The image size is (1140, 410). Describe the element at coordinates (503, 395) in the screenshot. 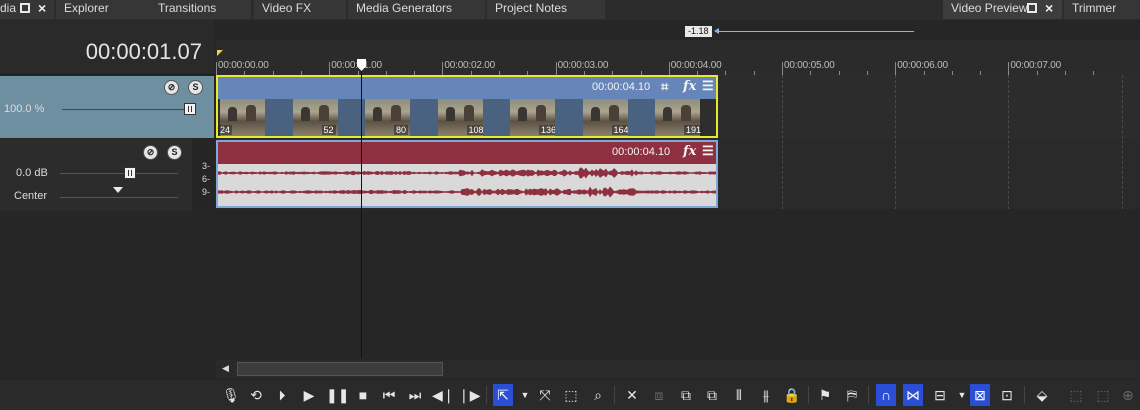

I see `normal-edit-tool-icon: ⇱` at that location.